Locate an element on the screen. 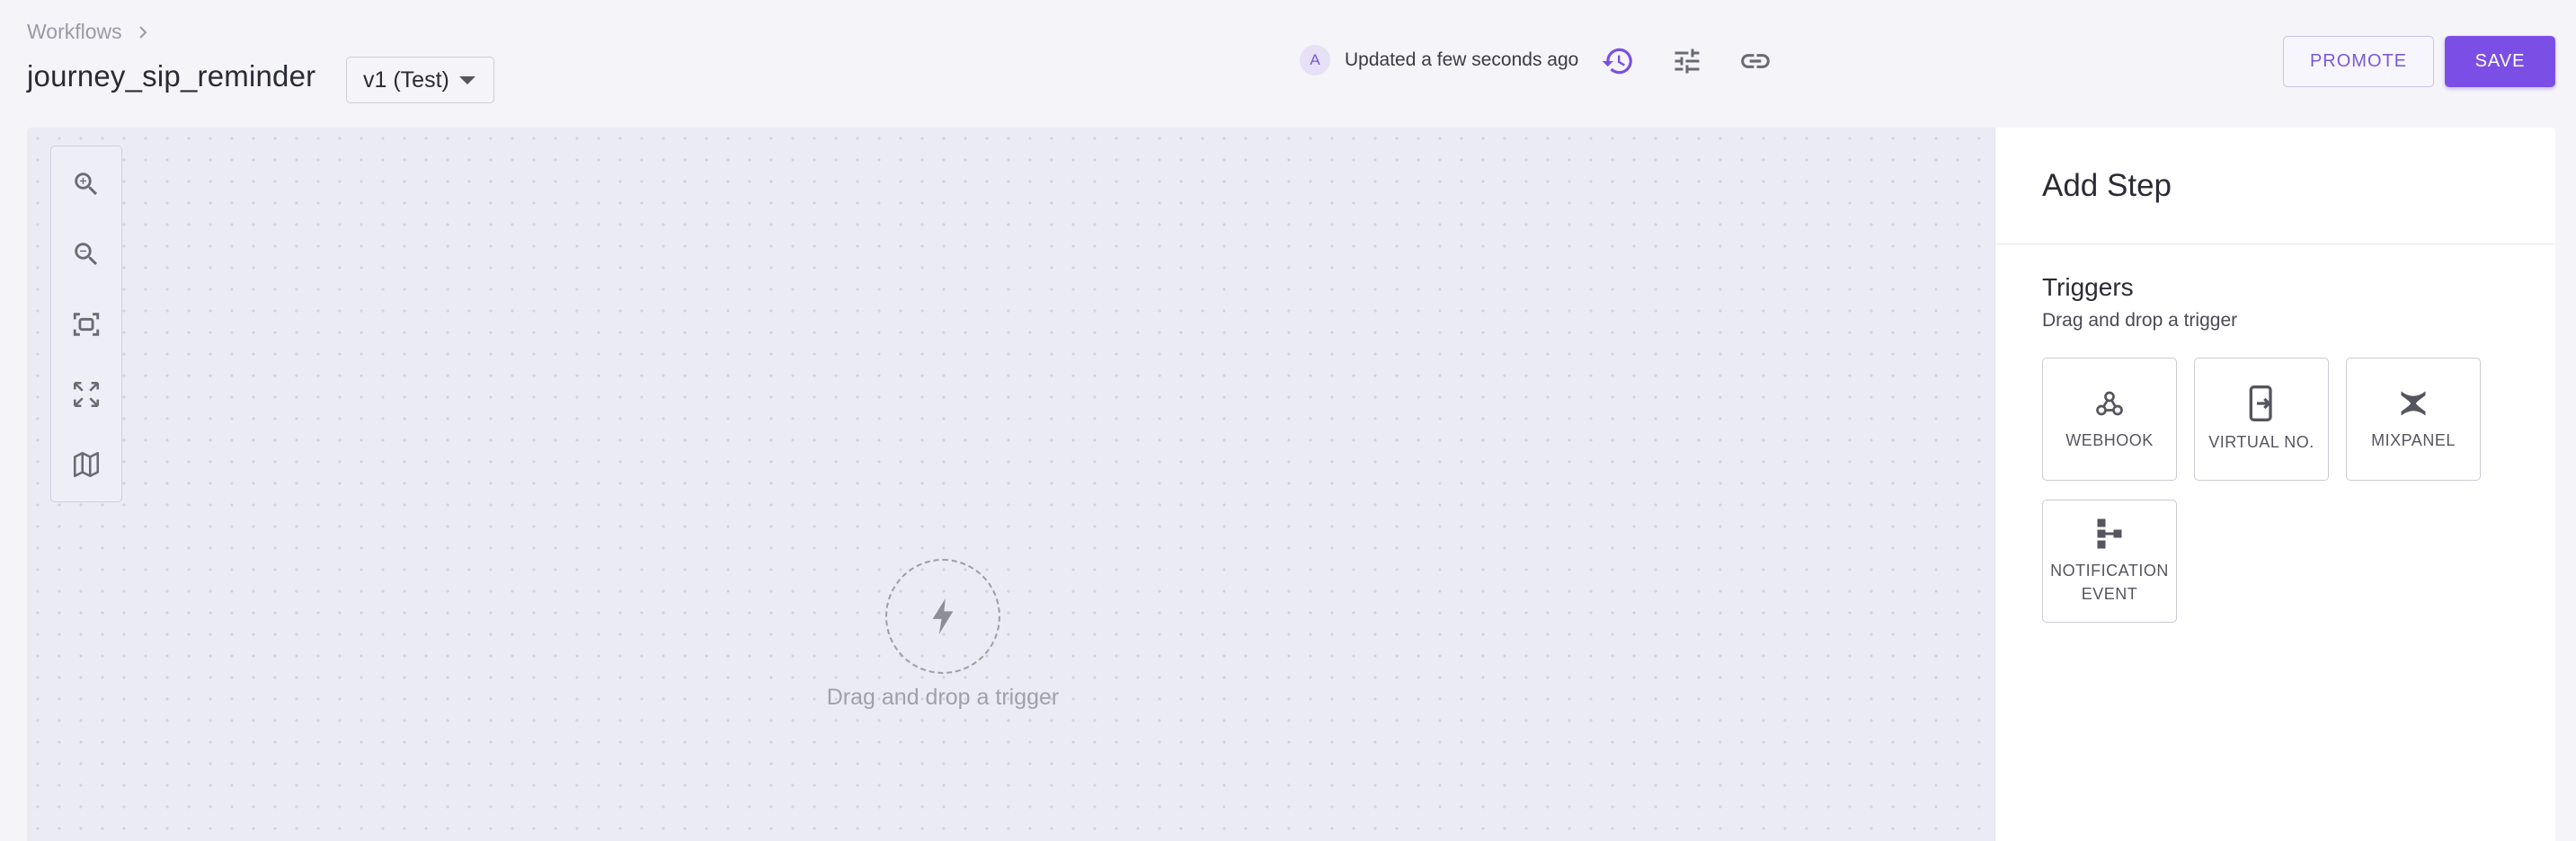 The image size is (2576, 841). zoom-in-icon is located at coordinates (86, 184).